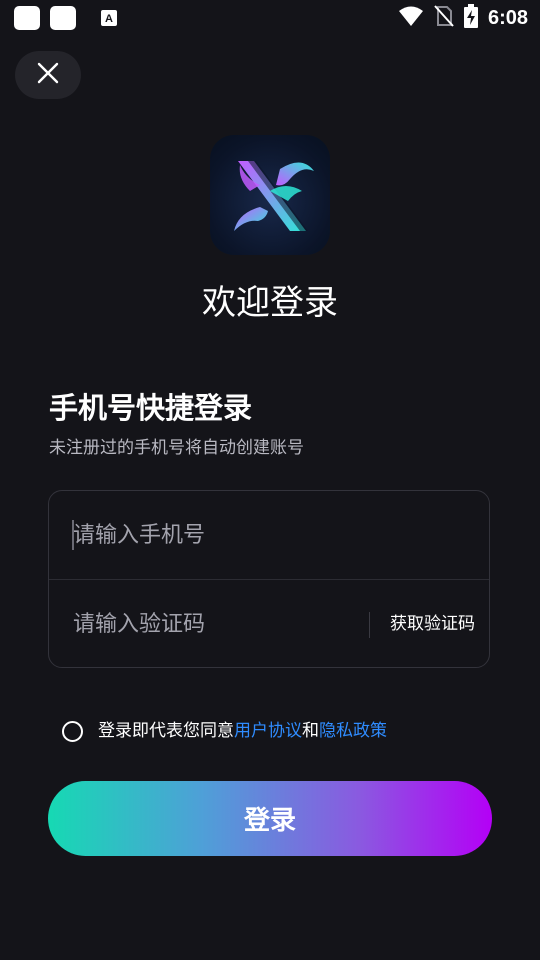 This screenshot has width=540, height=960. I want to click on status-bar-right: 6:08, so click(463, 18).